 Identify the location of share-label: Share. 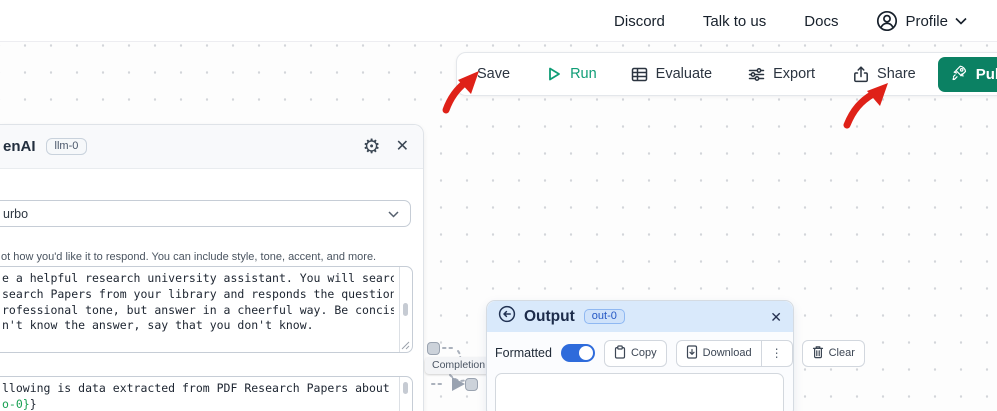
(896, 74).